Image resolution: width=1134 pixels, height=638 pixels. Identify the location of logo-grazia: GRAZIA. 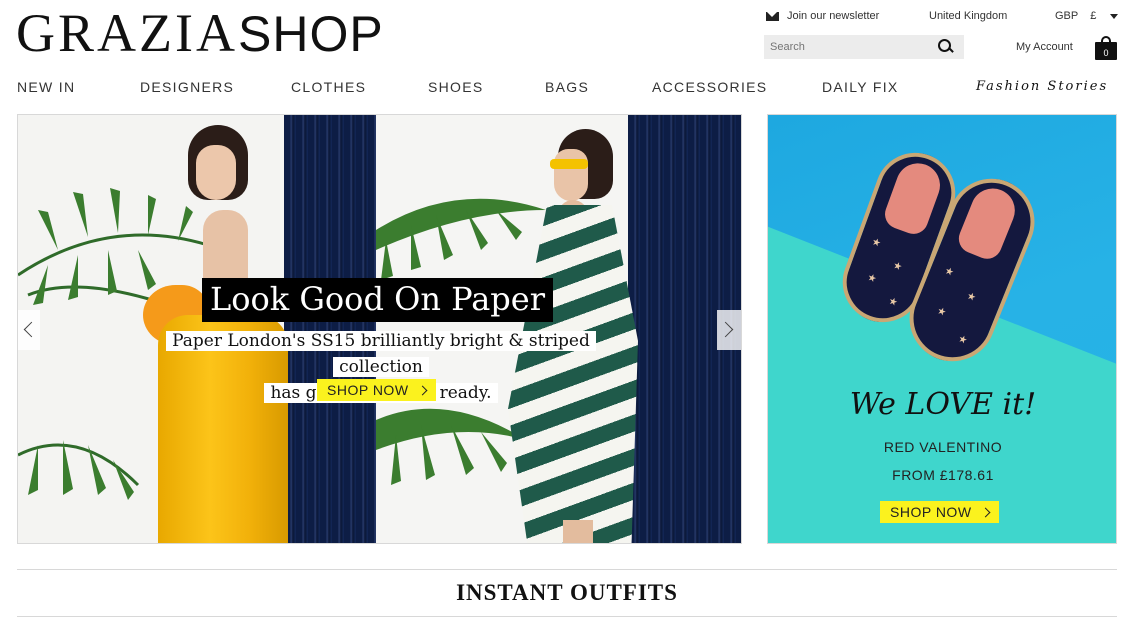
(127, 33).